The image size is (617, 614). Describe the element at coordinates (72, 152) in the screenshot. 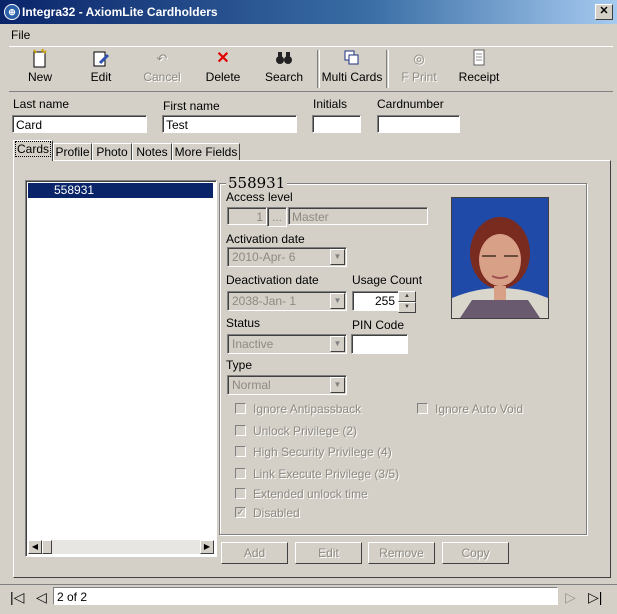

I see `tab-profile: Profile` at that location.